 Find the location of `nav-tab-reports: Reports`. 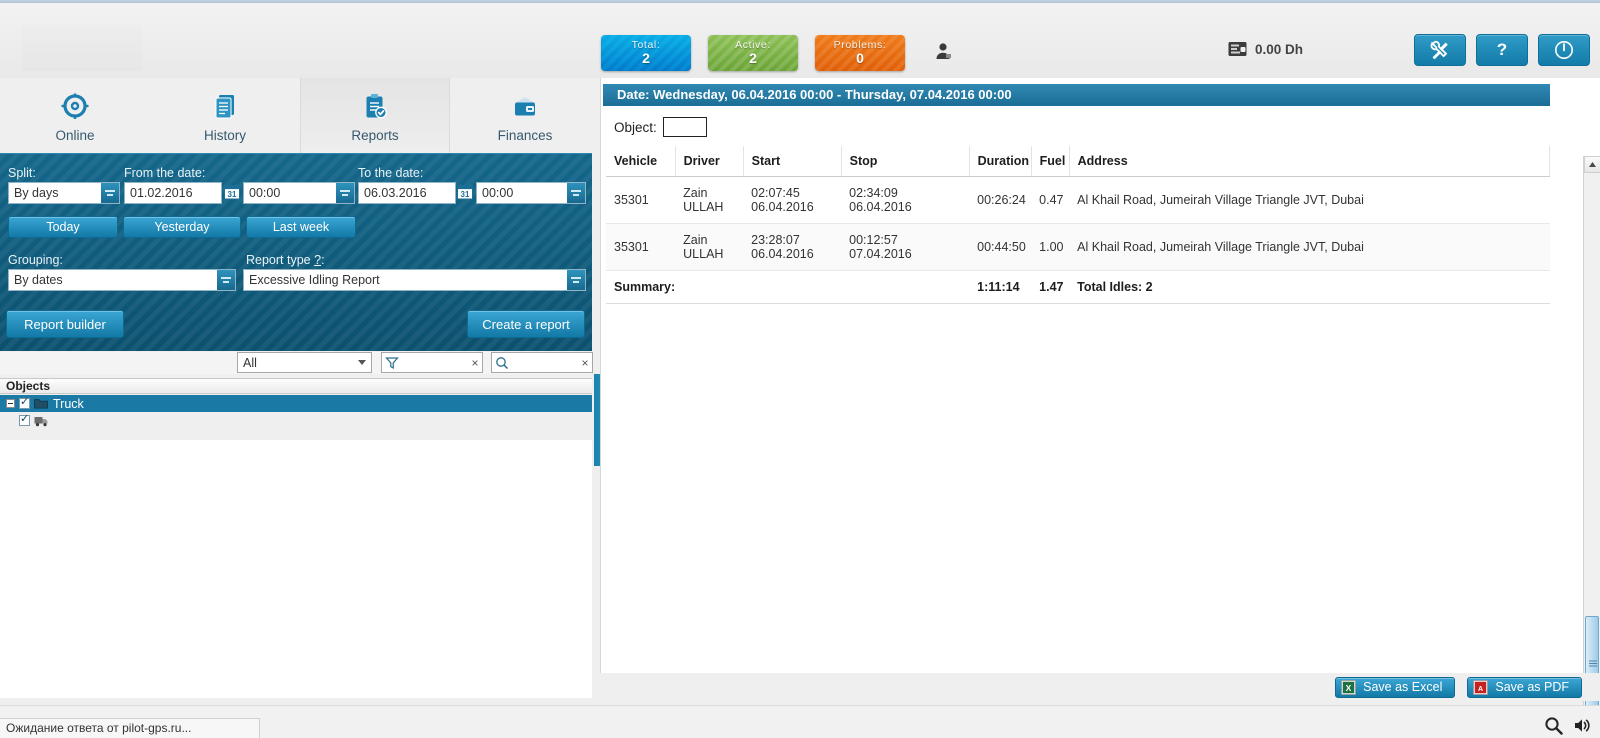

nav-tab-reports: Reports is located at coordinates (375, 115).